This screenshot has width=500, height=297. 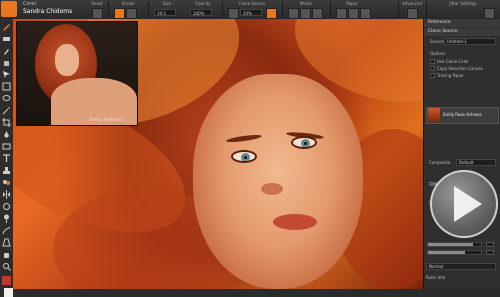 I want to click on layer-name: Emily Rose Actvess, so click(x=462, y=114).